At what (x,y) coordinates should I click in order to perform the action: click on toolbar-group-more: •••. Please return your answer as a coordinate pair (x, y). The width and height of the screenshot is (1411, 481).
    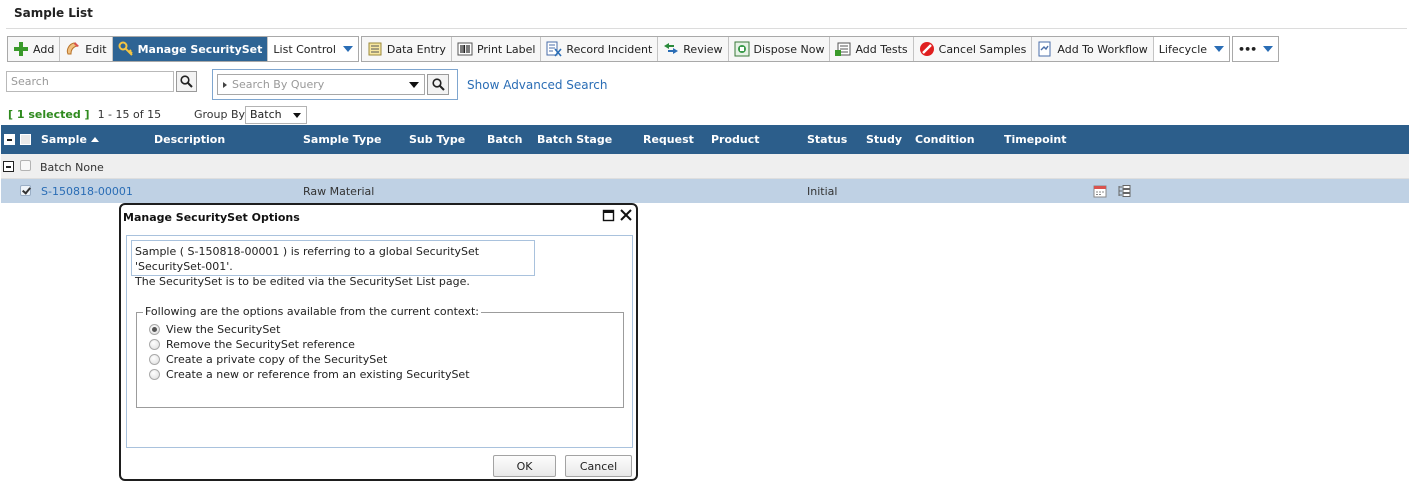
    Looking at the image, I should click on (1256, 49).